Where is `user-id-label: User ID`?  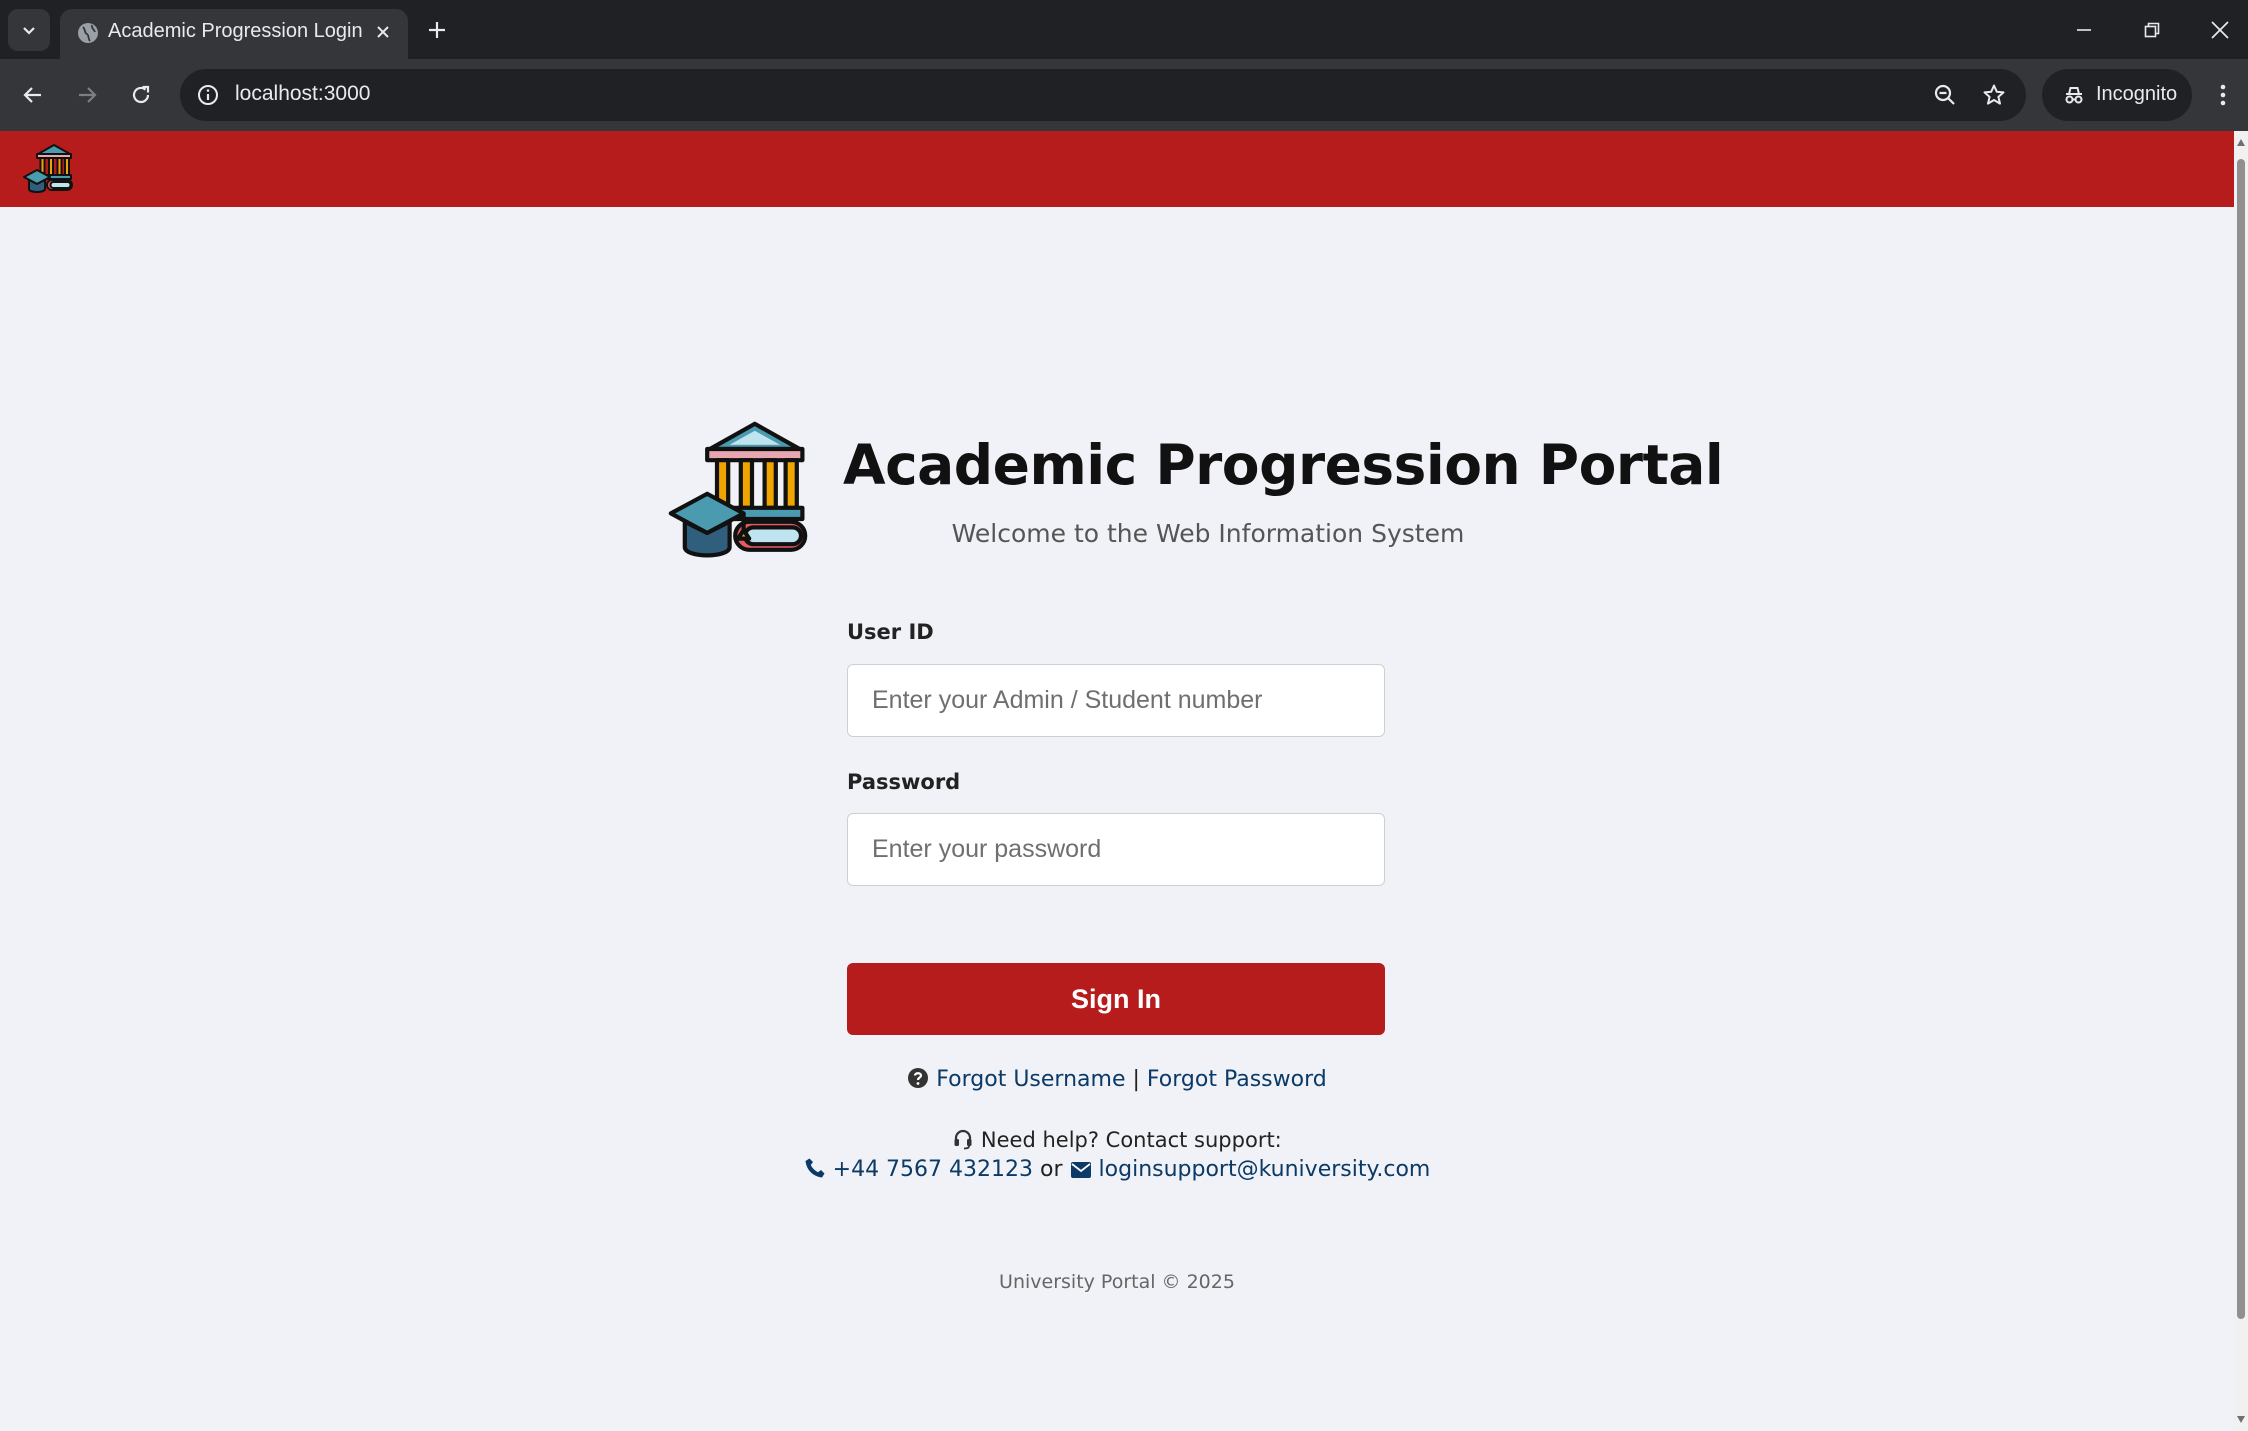
user-id-label: User ID is located at coordinates (890, 632).